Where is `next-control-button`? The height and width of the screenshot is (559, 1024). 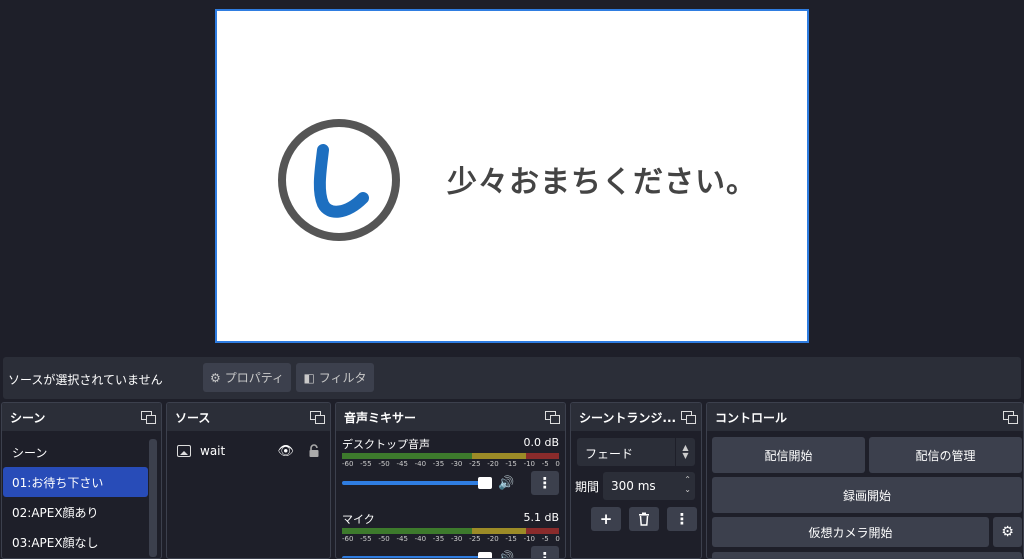 next-control-button is located at coordinates (867, 555).